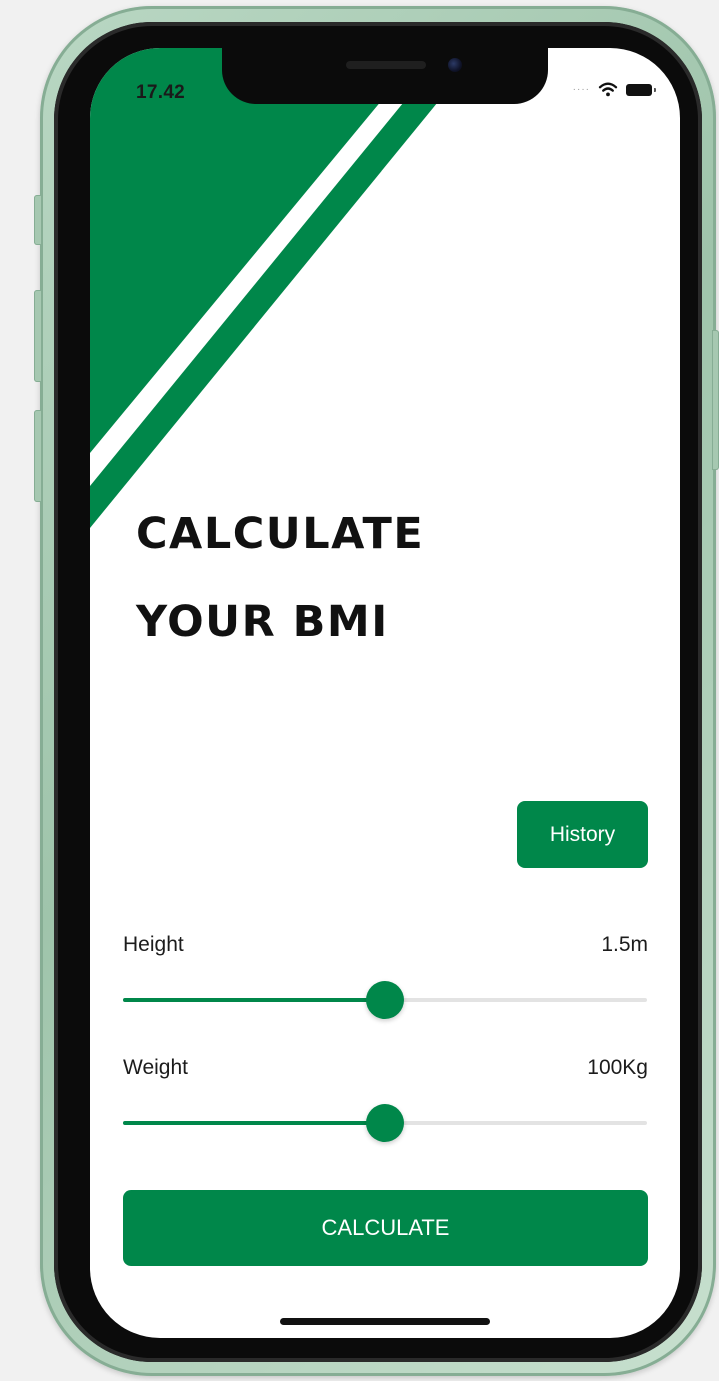 This screenshot has width=719, height=1381. I want to click on history-button: History, so click(582, 834).